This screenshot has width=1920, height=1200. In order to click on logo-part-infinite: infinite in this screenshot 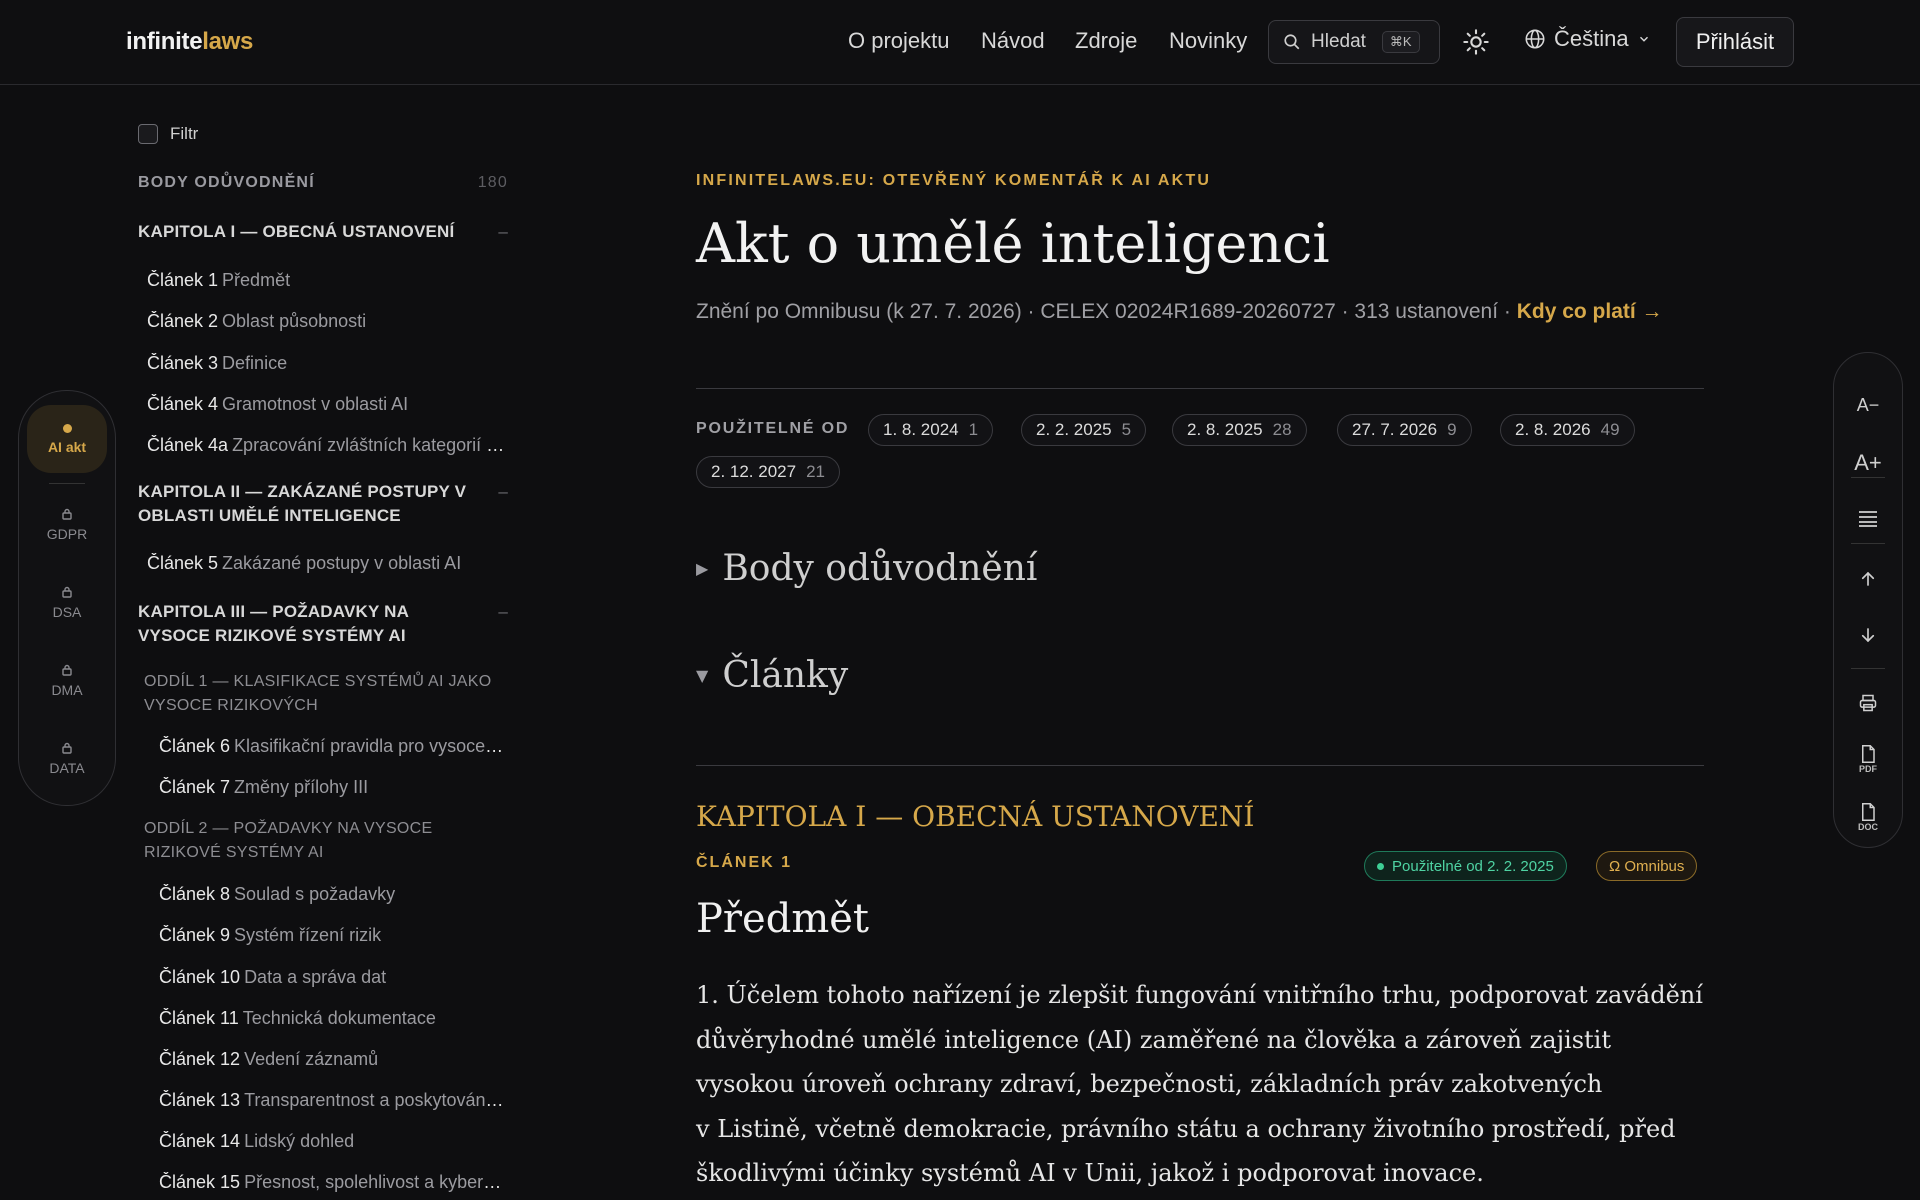, I will do `click(164, 41)`.